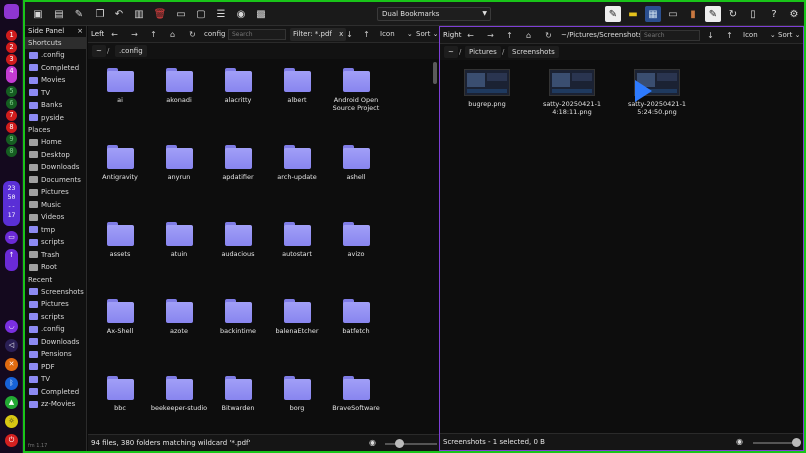  Describe the element at coordinates (59, 14) in the screenshot. I see `new-file-icon: ▤` at that location.